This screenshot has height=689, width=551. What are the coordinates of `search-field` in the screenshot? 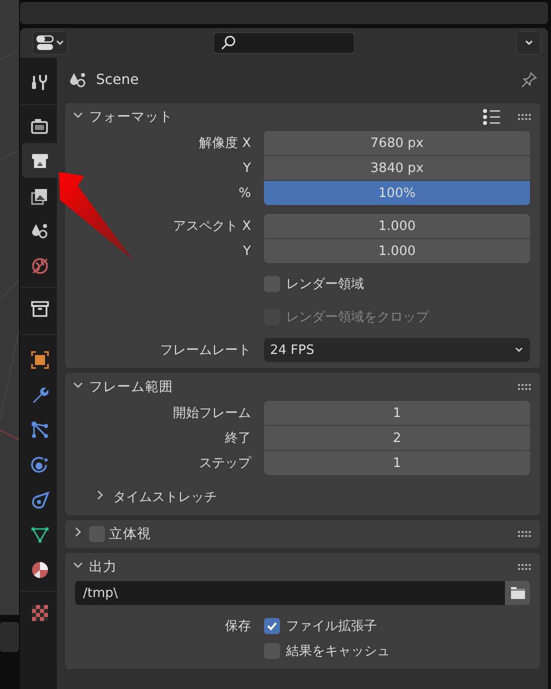 It's located at (284, 43).